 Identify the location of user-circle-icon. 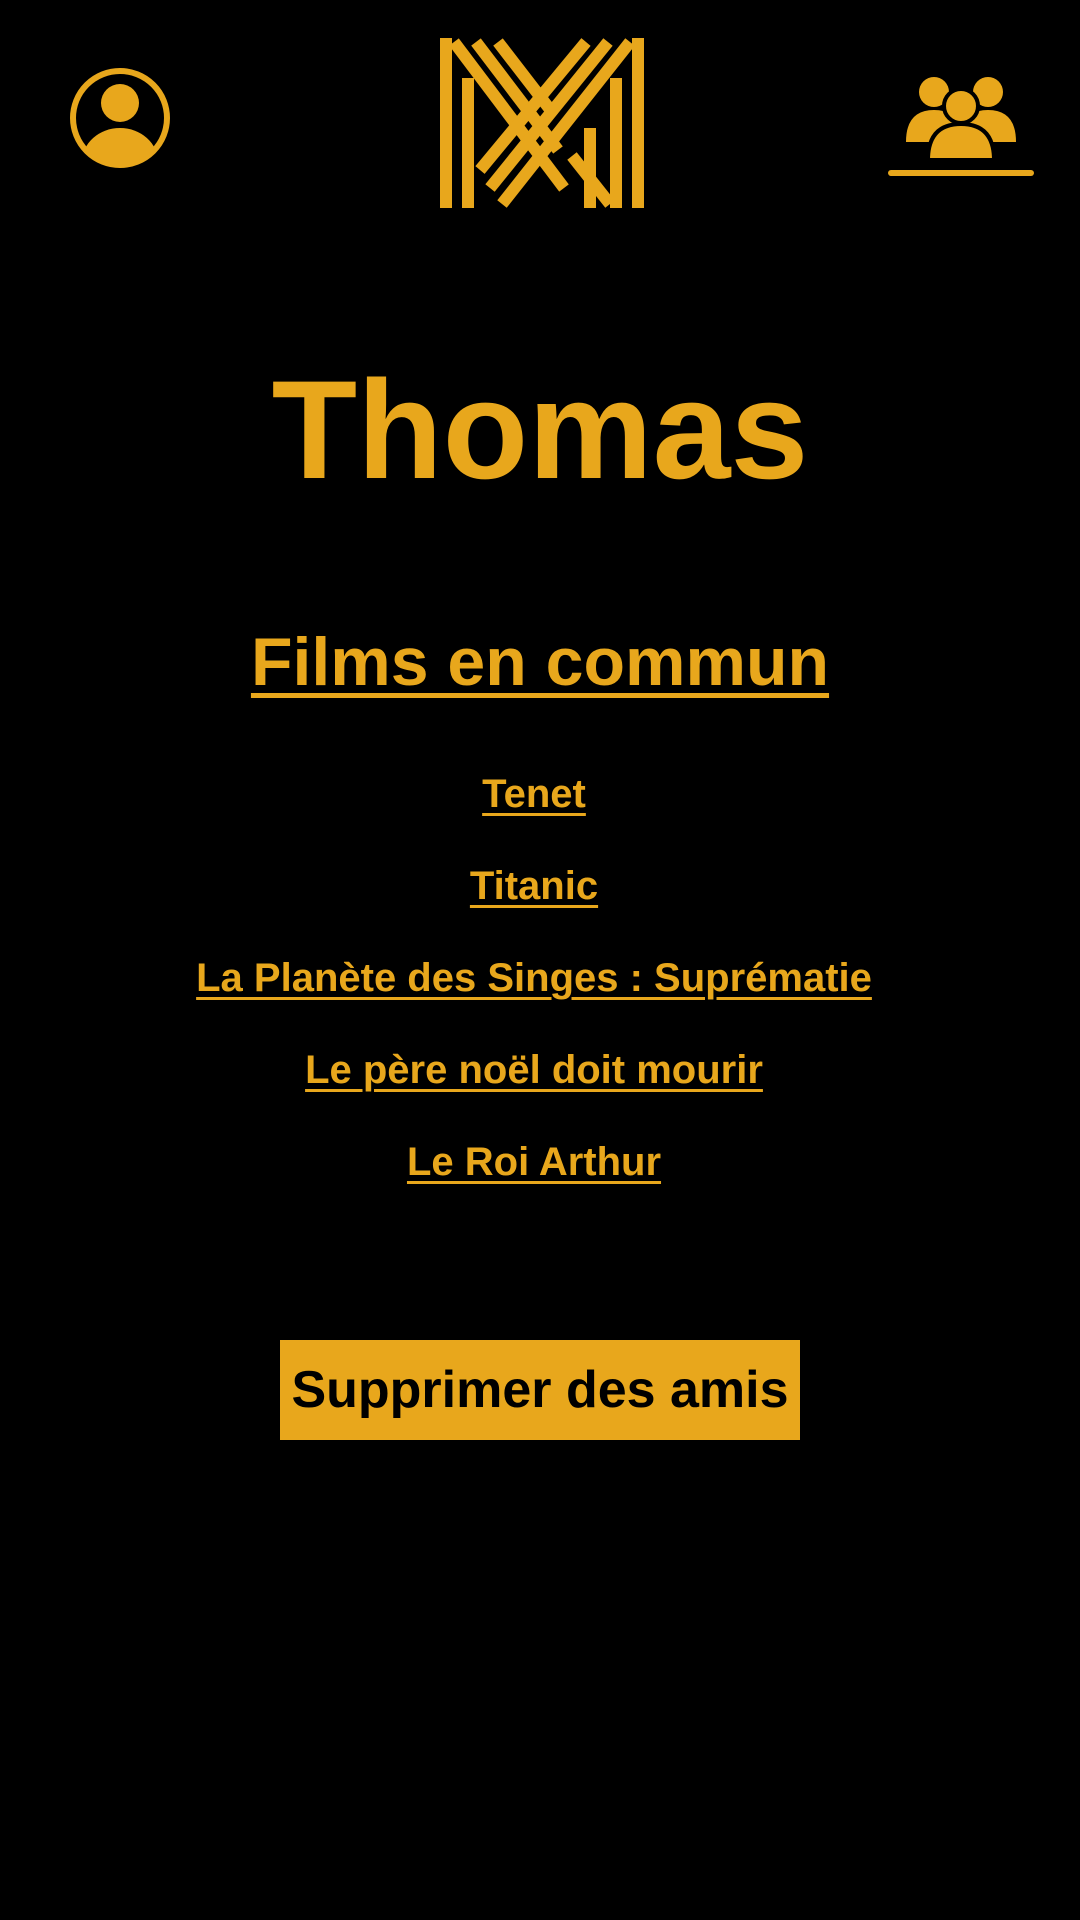
(120, 118).